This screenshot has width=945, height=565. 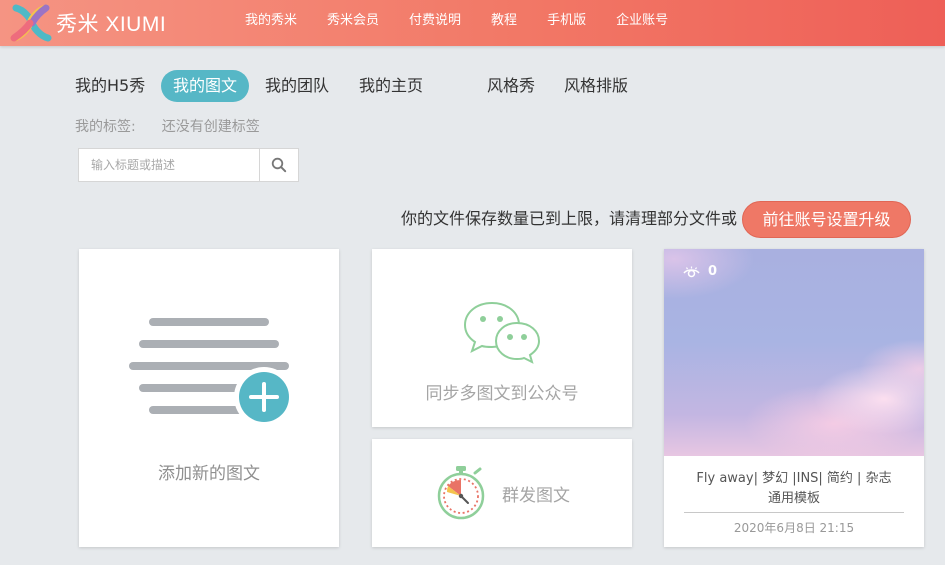 I want to click on brand-name: 秀米 XIUMI, so click(x=111, y=24).